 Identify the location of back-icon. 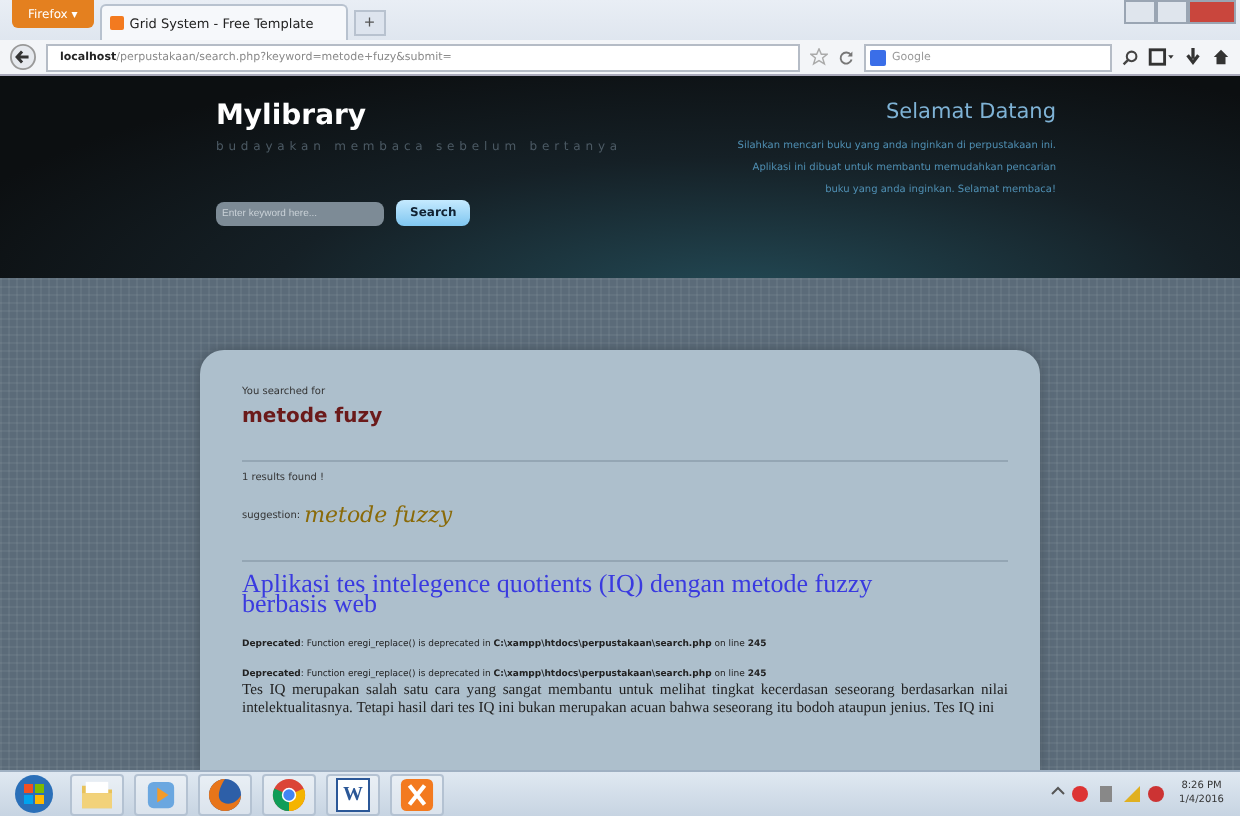
(23, 57).